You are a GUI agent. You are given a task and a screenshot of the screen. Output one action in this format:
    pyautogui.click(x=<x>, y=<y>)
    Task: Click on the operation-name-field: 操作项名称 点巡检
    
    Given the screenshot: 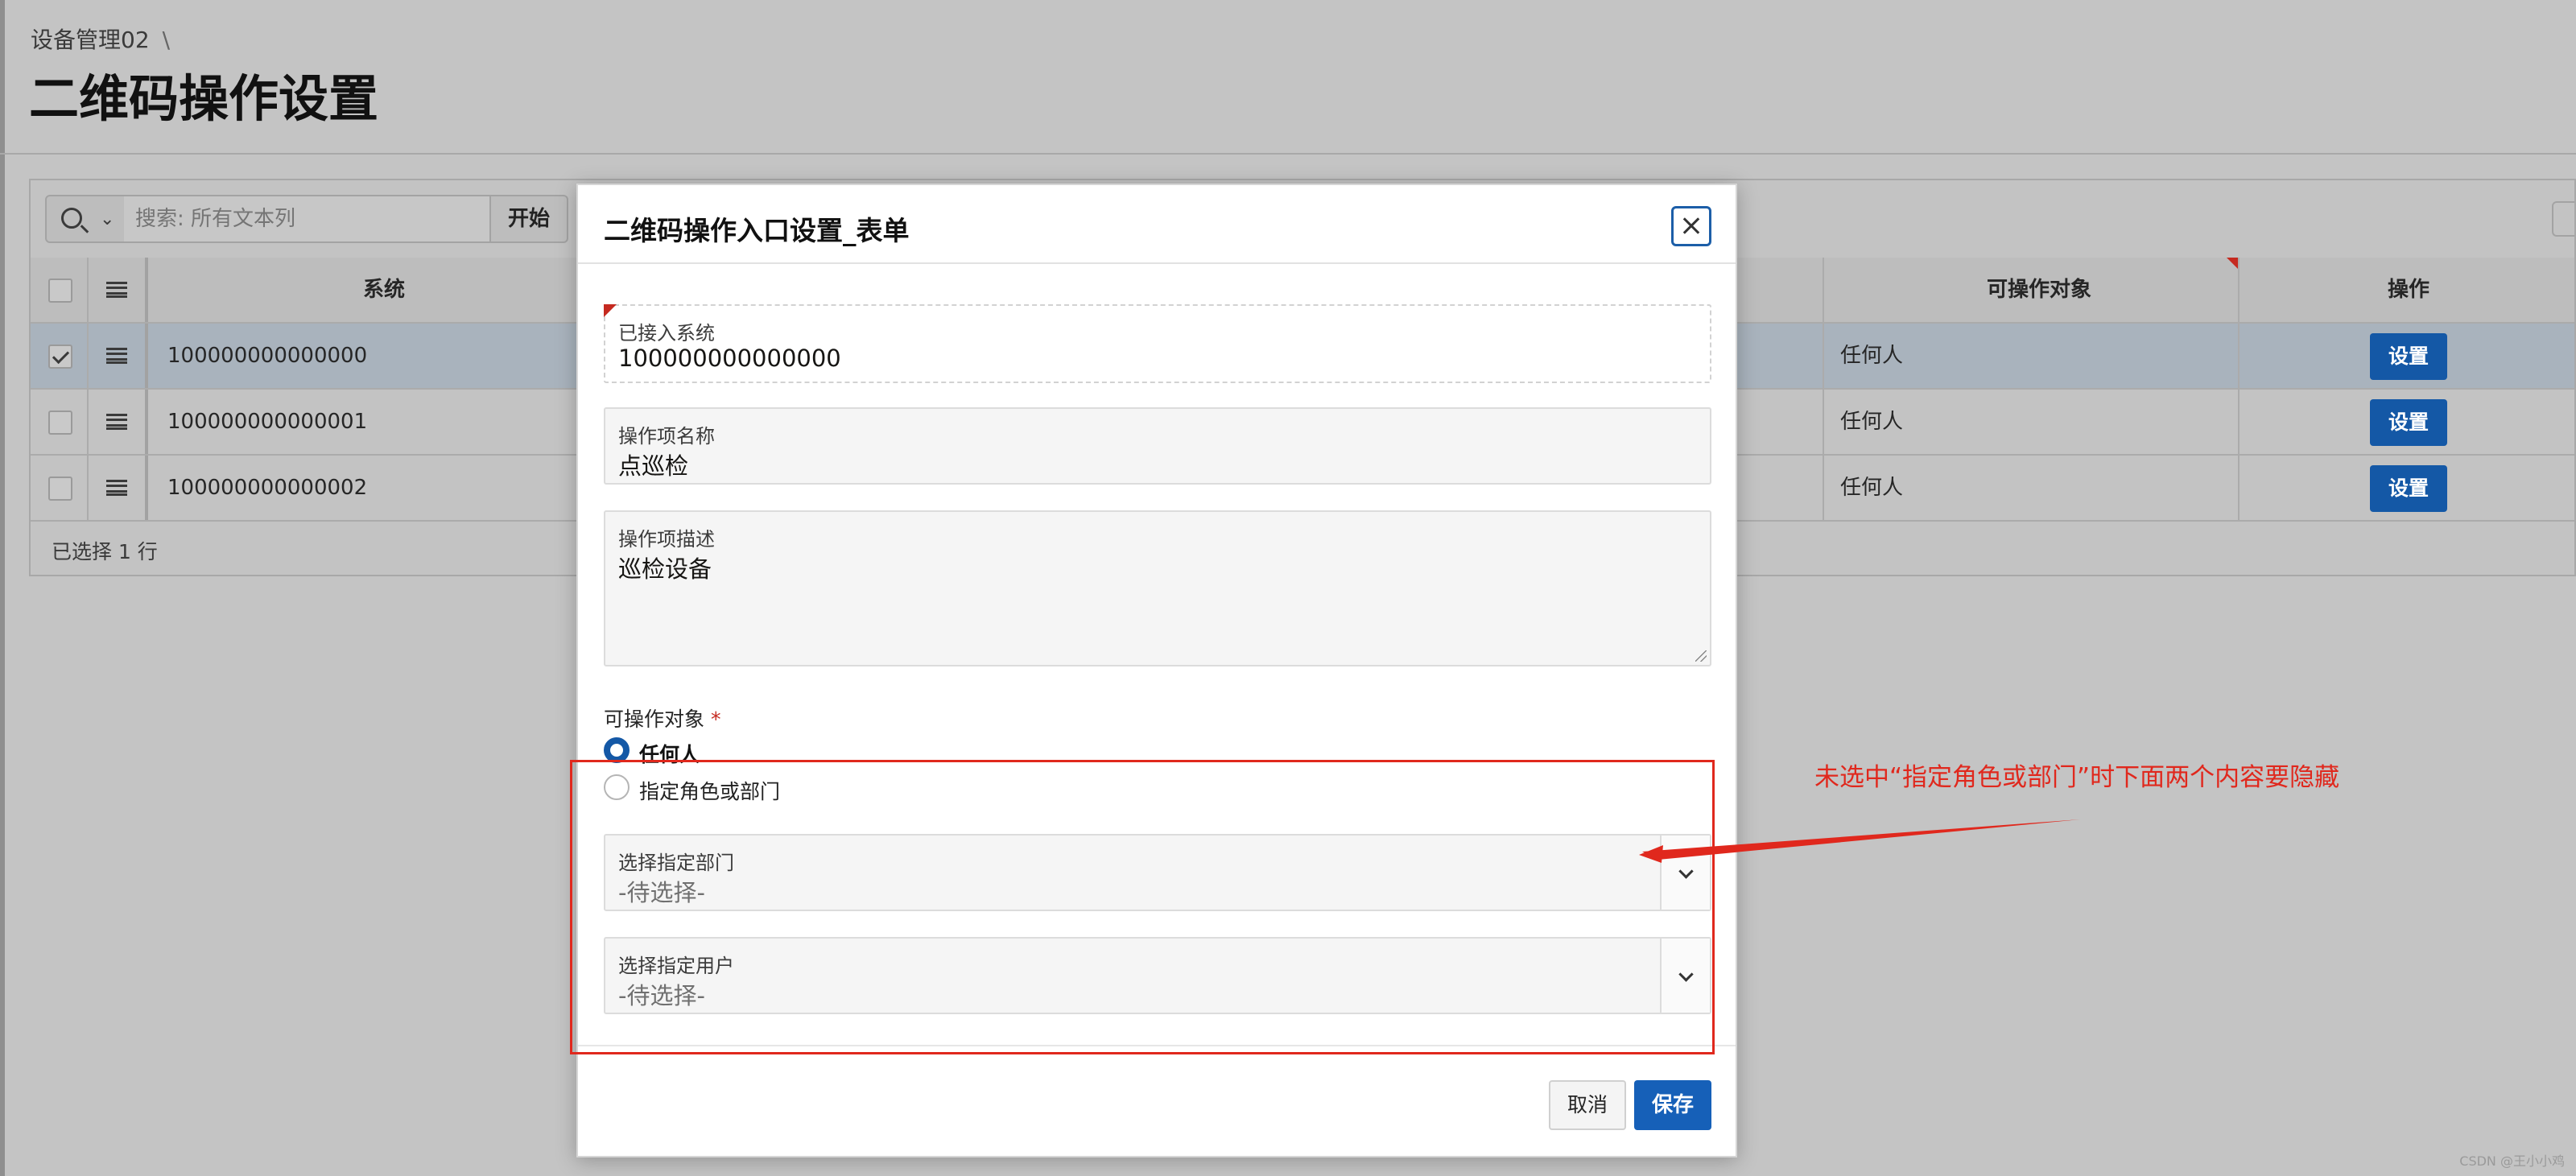 What is the action you would take?
    pyautogui.click(x=1157, y=446)
    